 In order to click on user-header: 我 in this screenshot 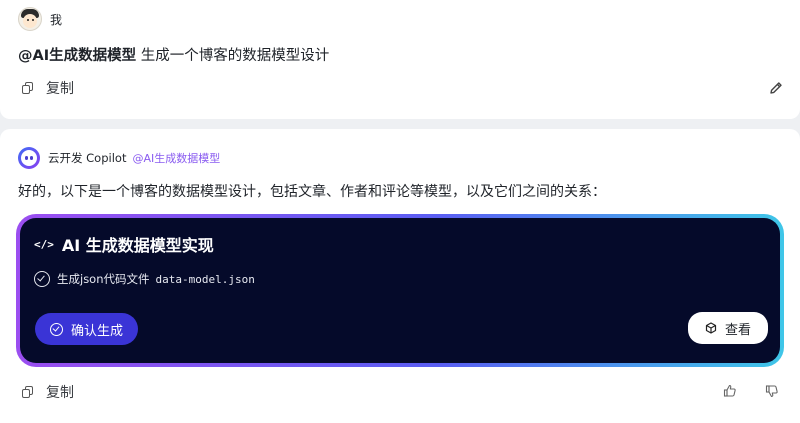, I will do `click(40, 19)`.